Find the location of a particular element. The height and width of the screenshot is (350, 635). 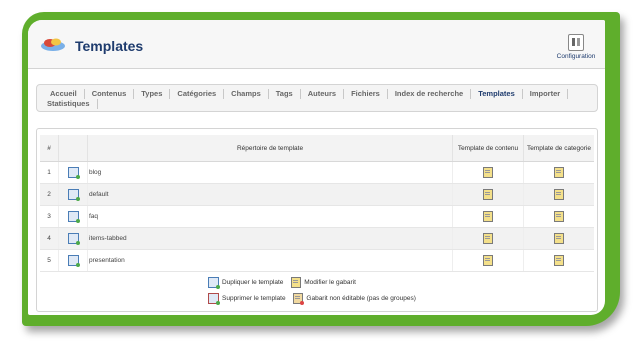

configuration-button: Configuration is located at coordinates (576, 47).